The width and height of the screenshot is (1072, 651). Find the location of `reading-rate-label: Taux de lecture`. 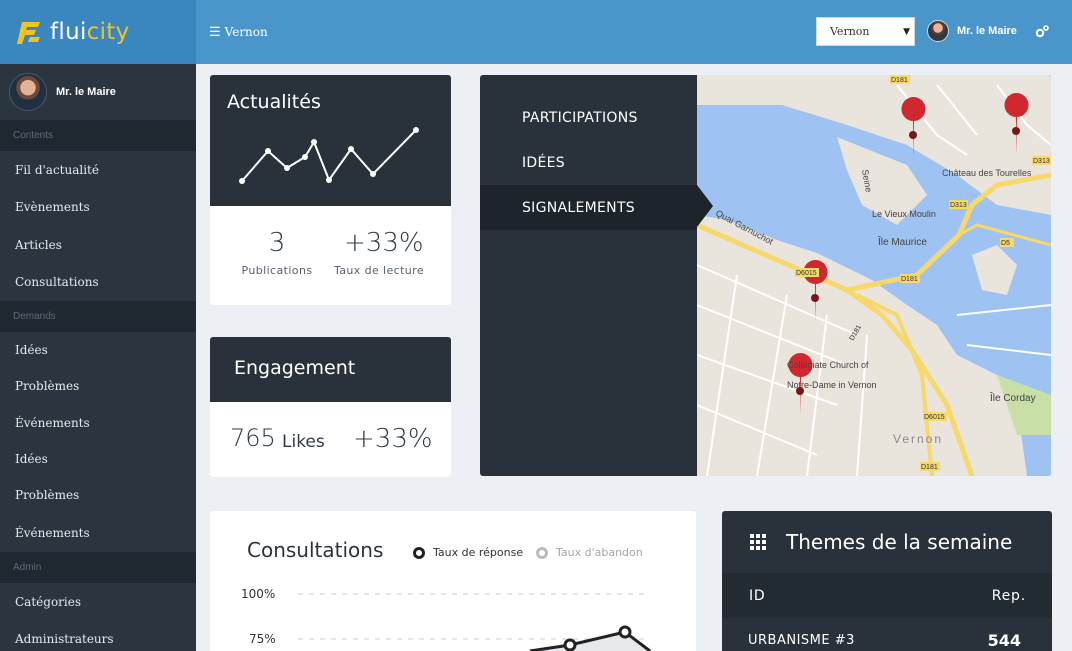

reading-rate-label: Taux de lecture is located at coordinates (379, 270).